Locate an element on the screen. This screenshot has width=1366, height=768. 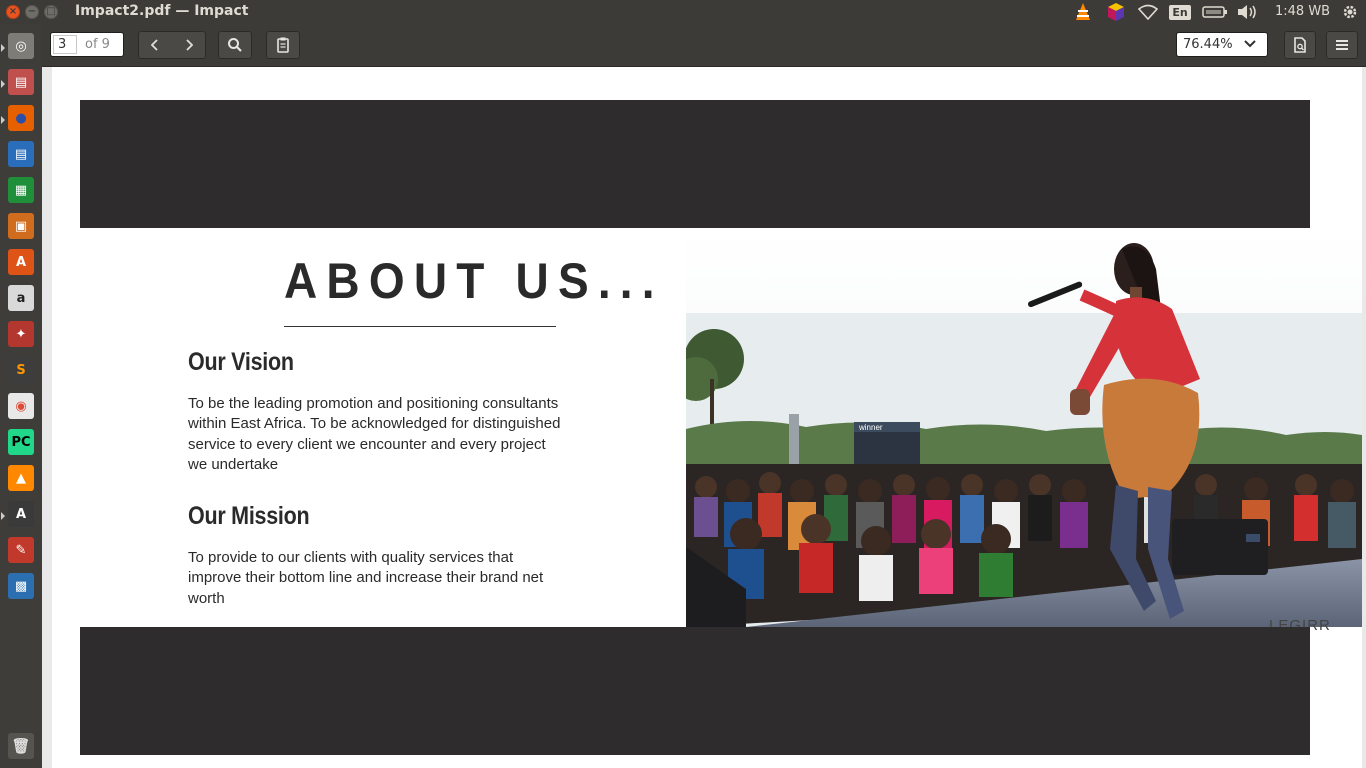
minimize-window-button: − is located at coordinates (32, 12).